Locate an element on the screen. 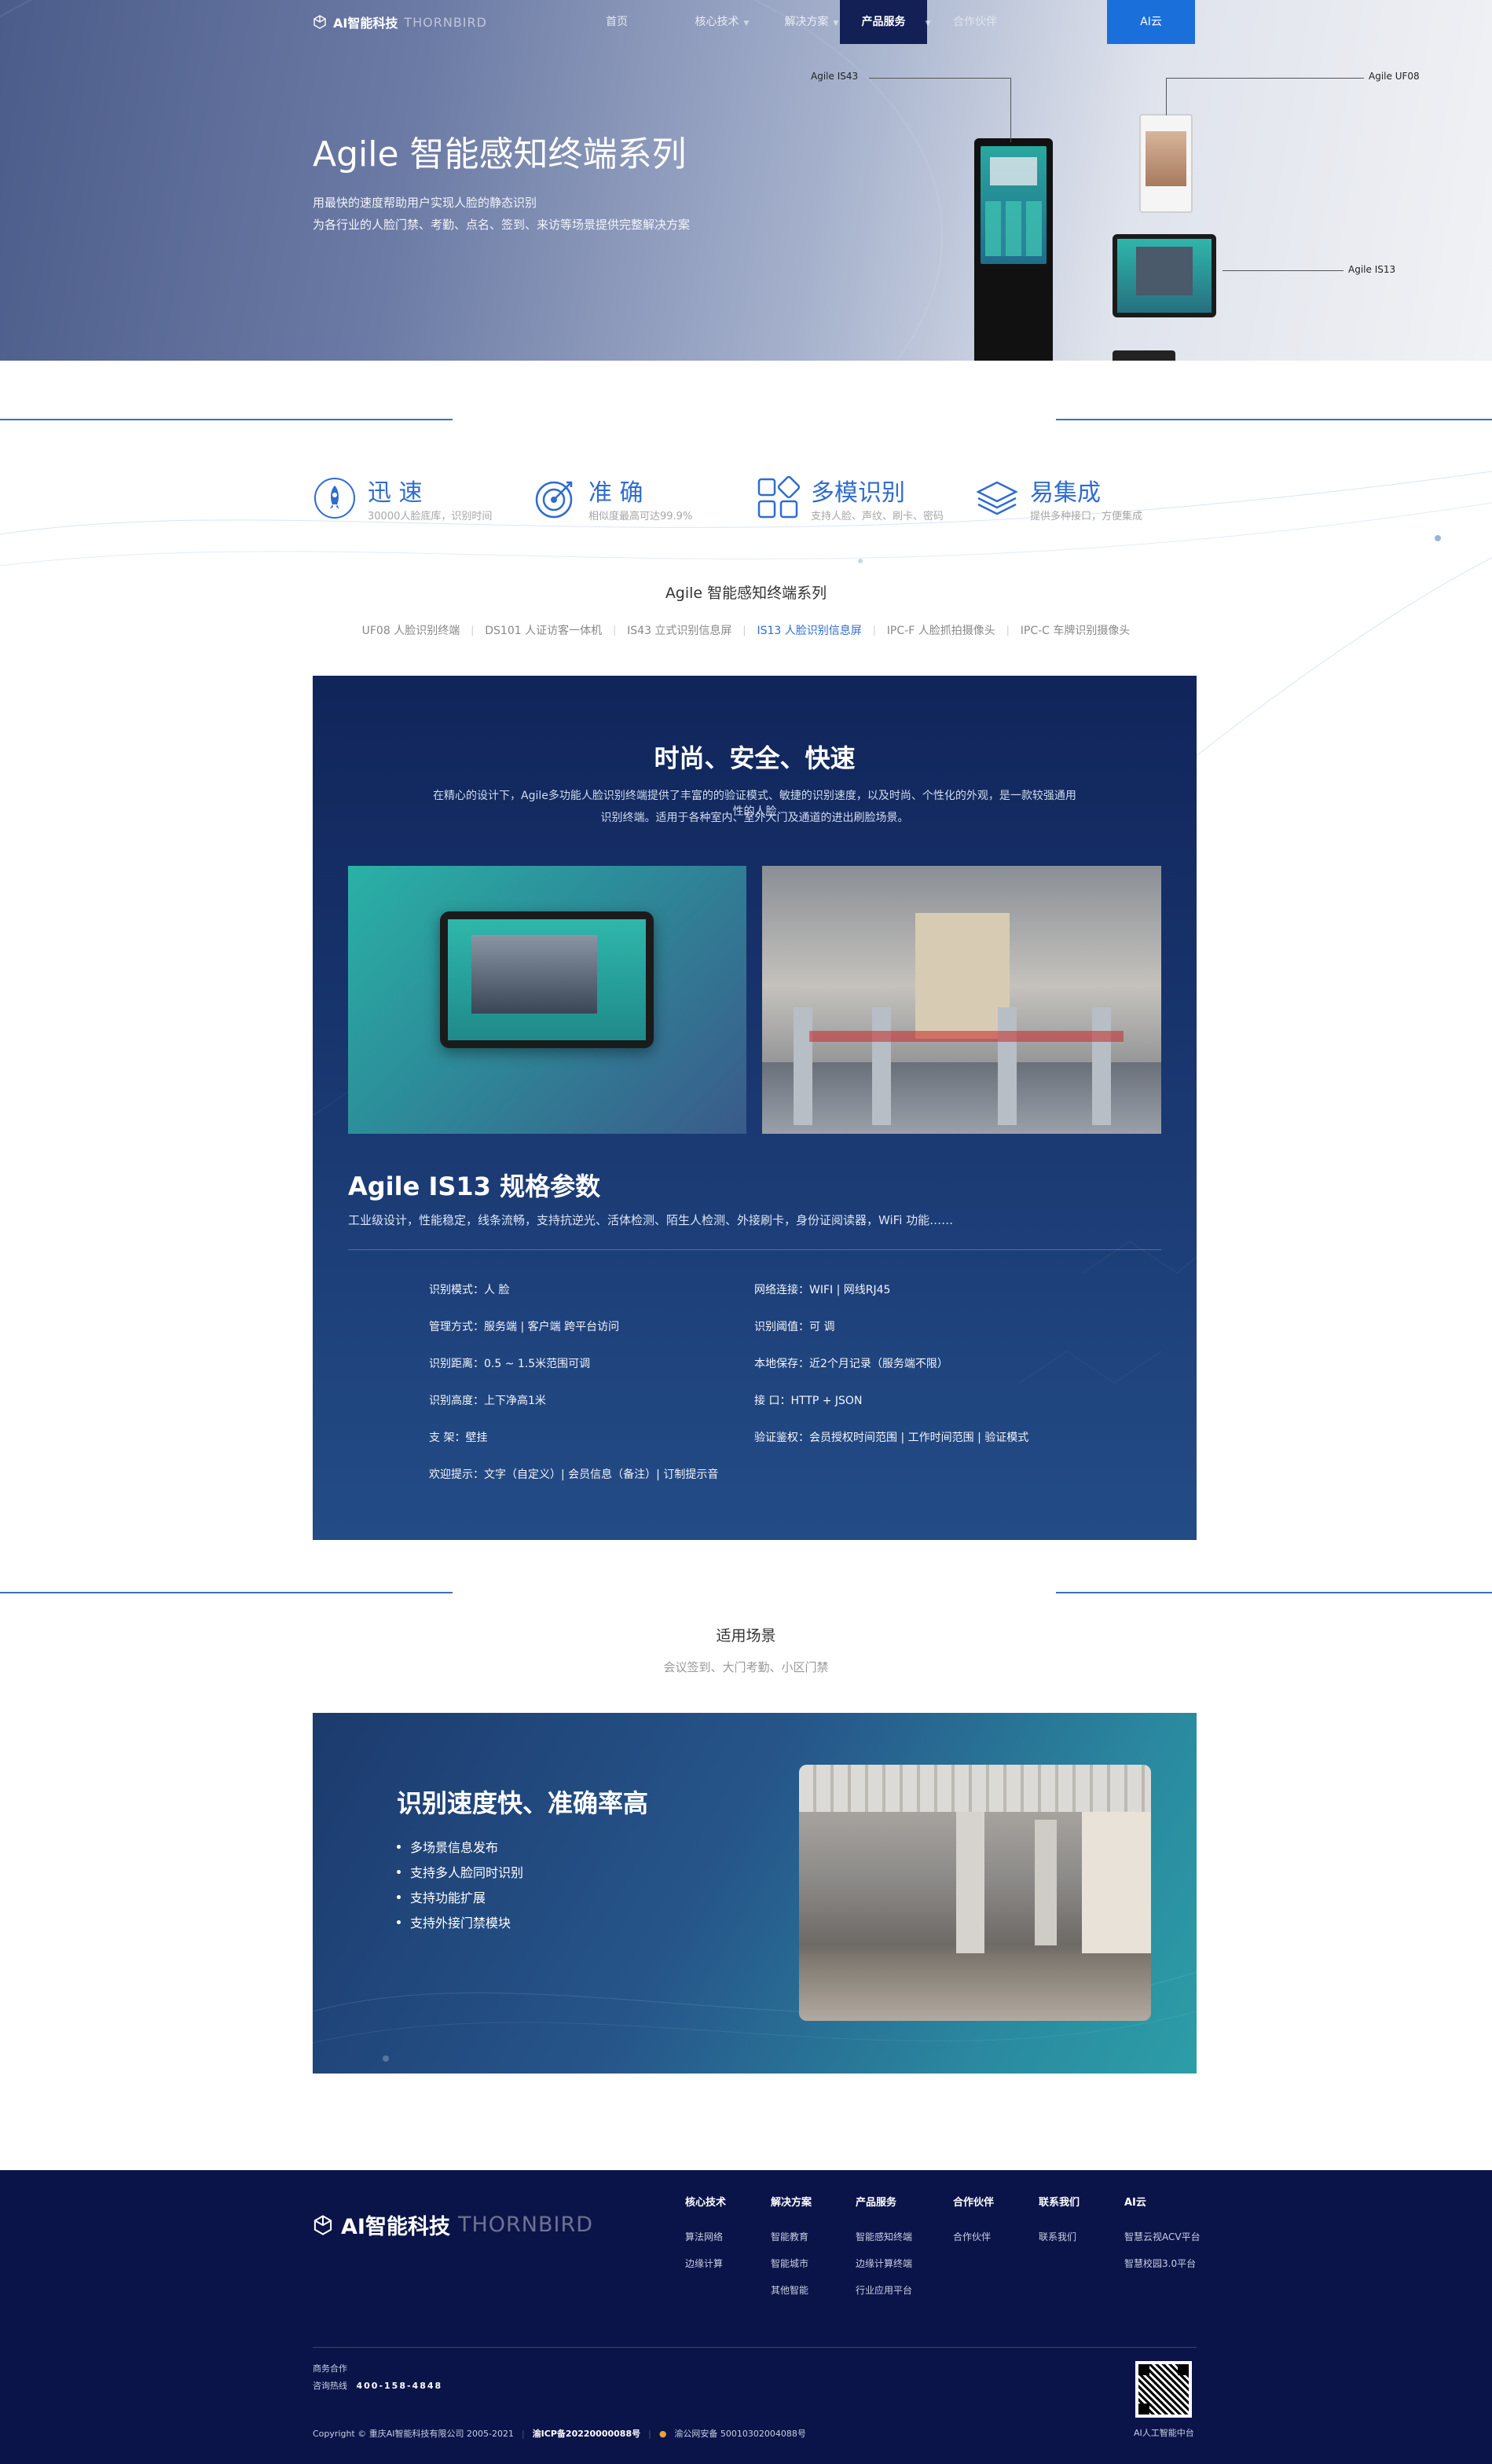 The width and height of the screenshot is (1492, 2464). nav-item-label: 合作伙伴 is located at coordinates (975, 22).